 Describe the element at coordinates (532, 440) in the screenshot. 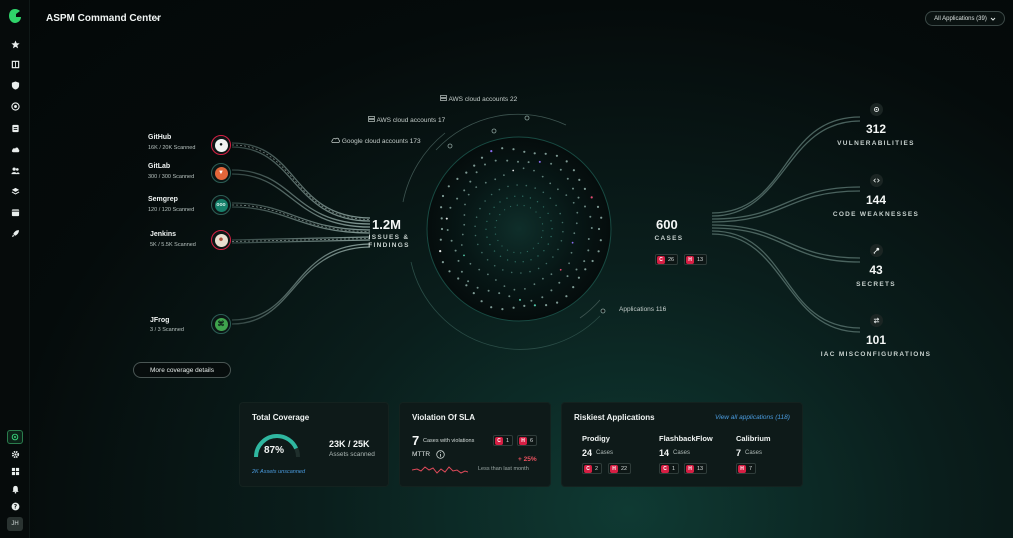

I see `high-count: 6` at that location.